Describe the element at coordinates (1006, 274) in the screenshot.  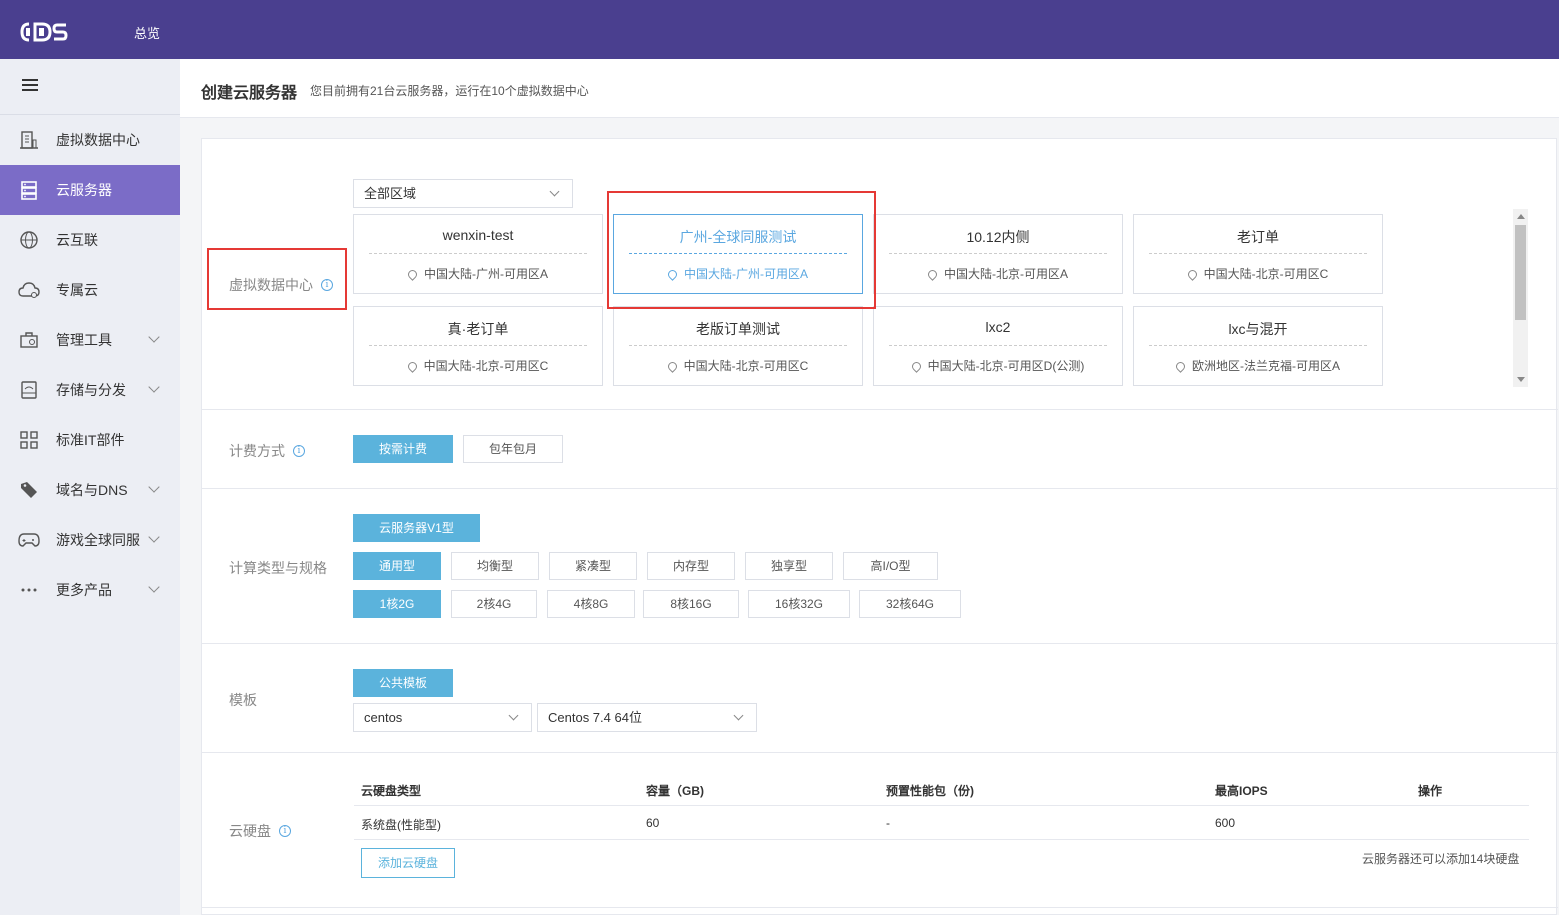
I see `datacenter-location: 中国大陆-北京-可用区A` at that location.